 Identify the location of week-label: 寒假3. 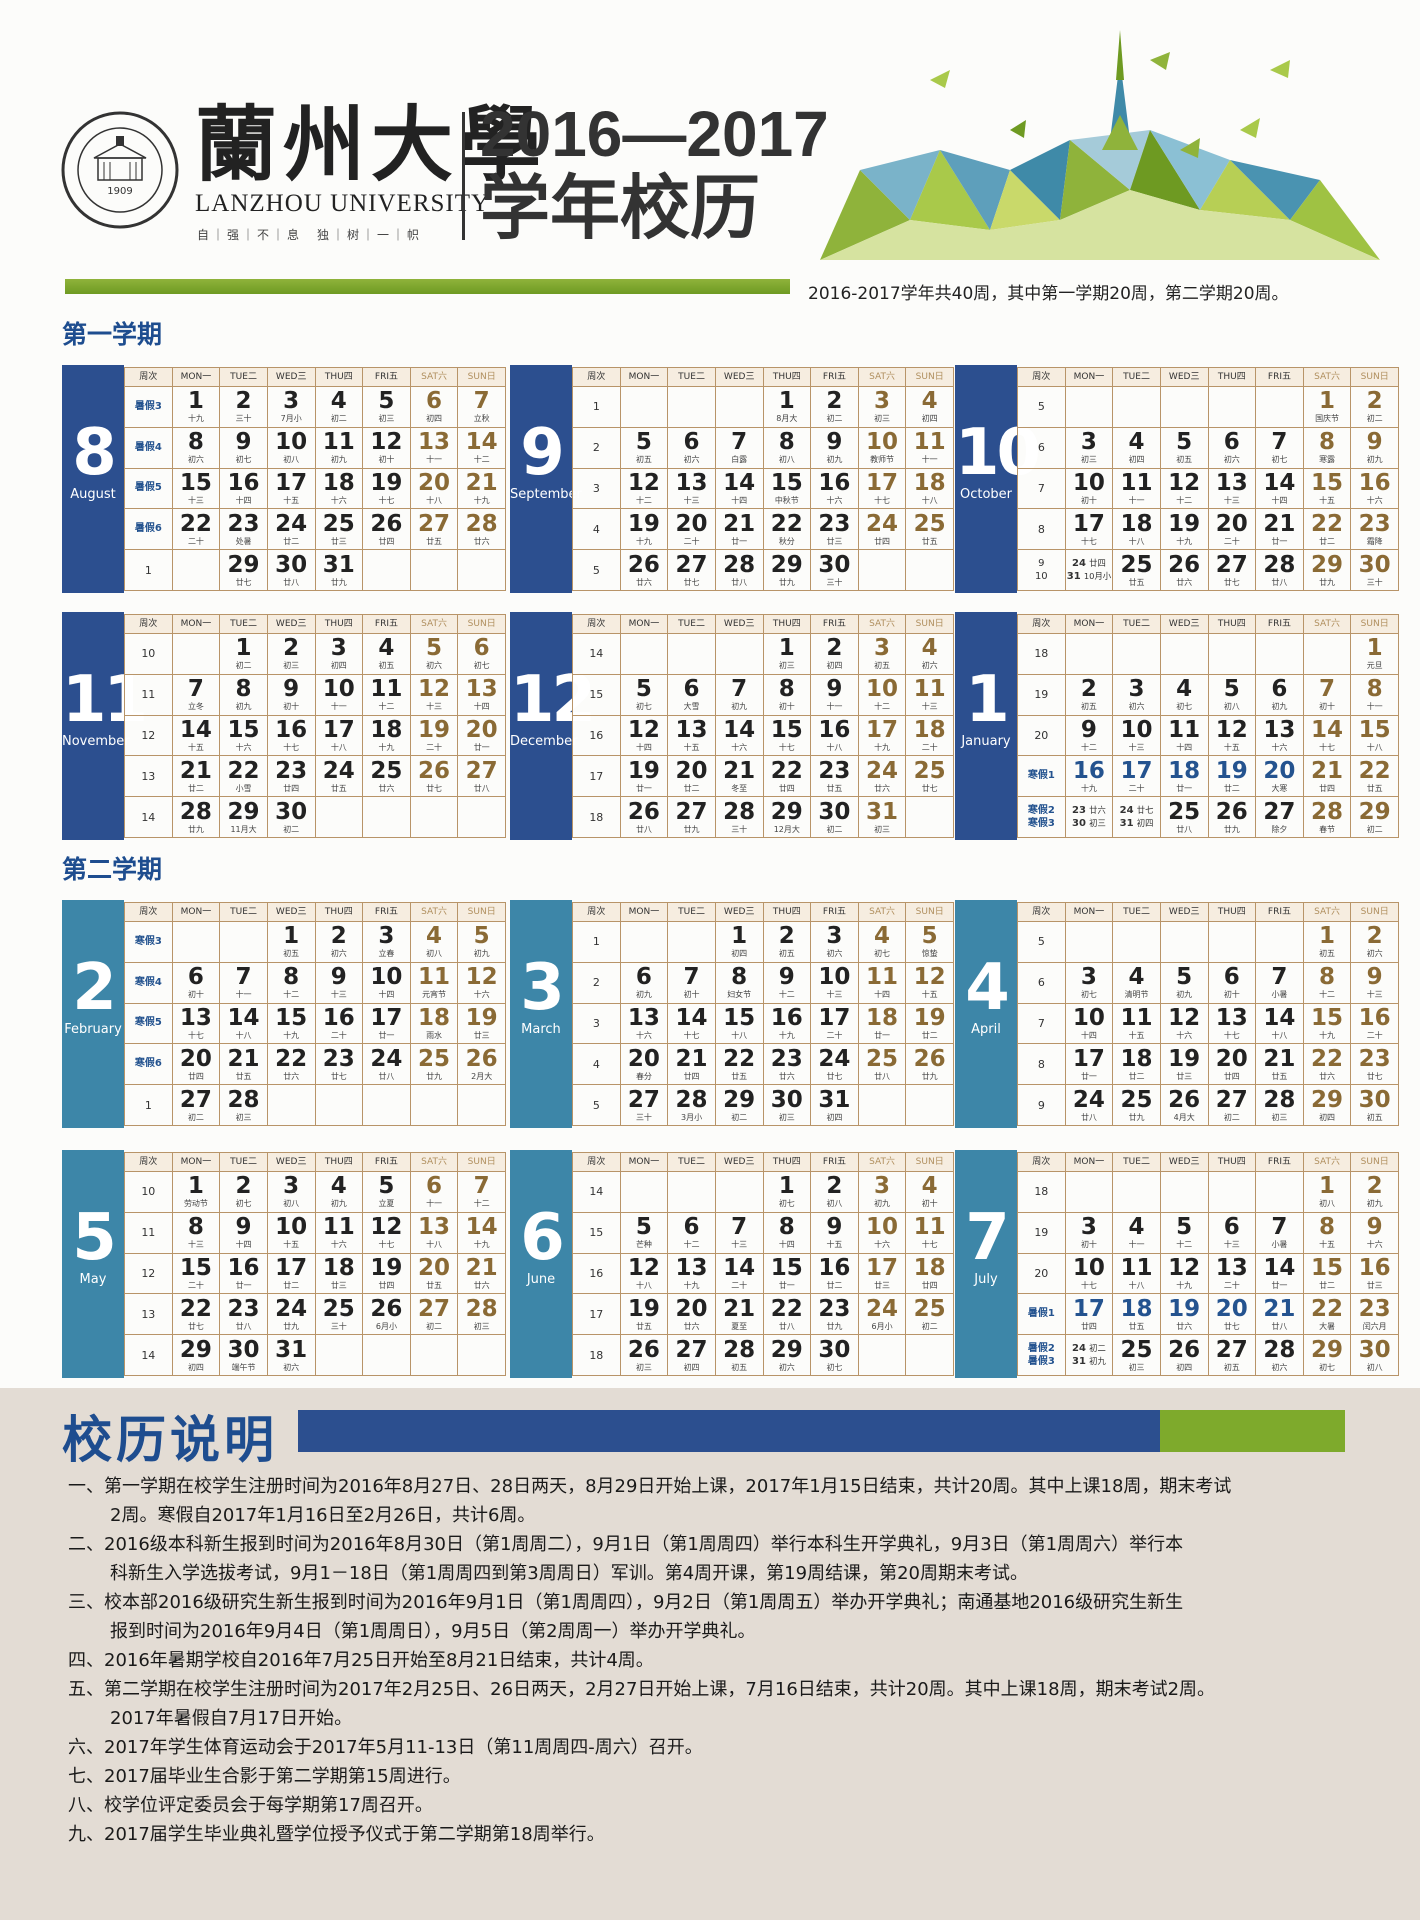
(1041, 824).